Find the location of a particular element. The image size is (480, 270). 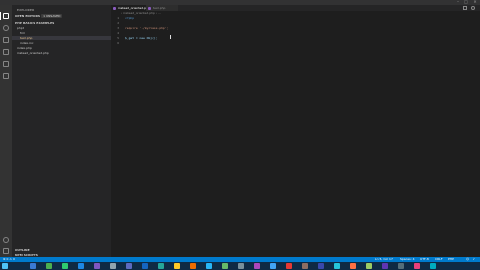

outline-section: OUTLINE is located at coordinates (22, 250).